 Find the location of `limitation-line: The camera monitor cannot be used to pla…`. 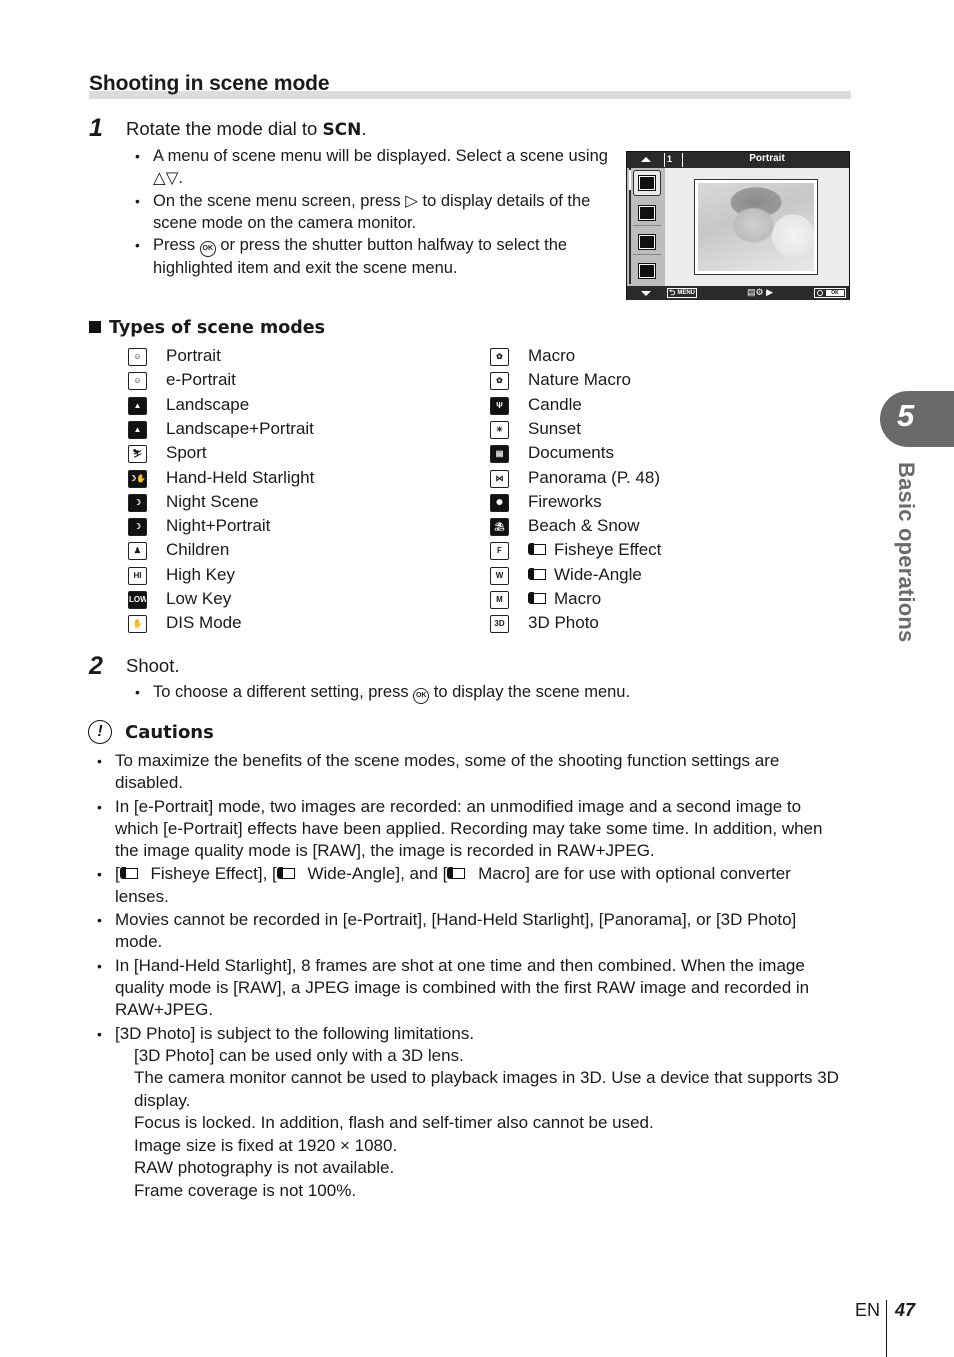

limitation-line: The camera monitor cannot be used to pla… is located at coordinates (486, 1089).